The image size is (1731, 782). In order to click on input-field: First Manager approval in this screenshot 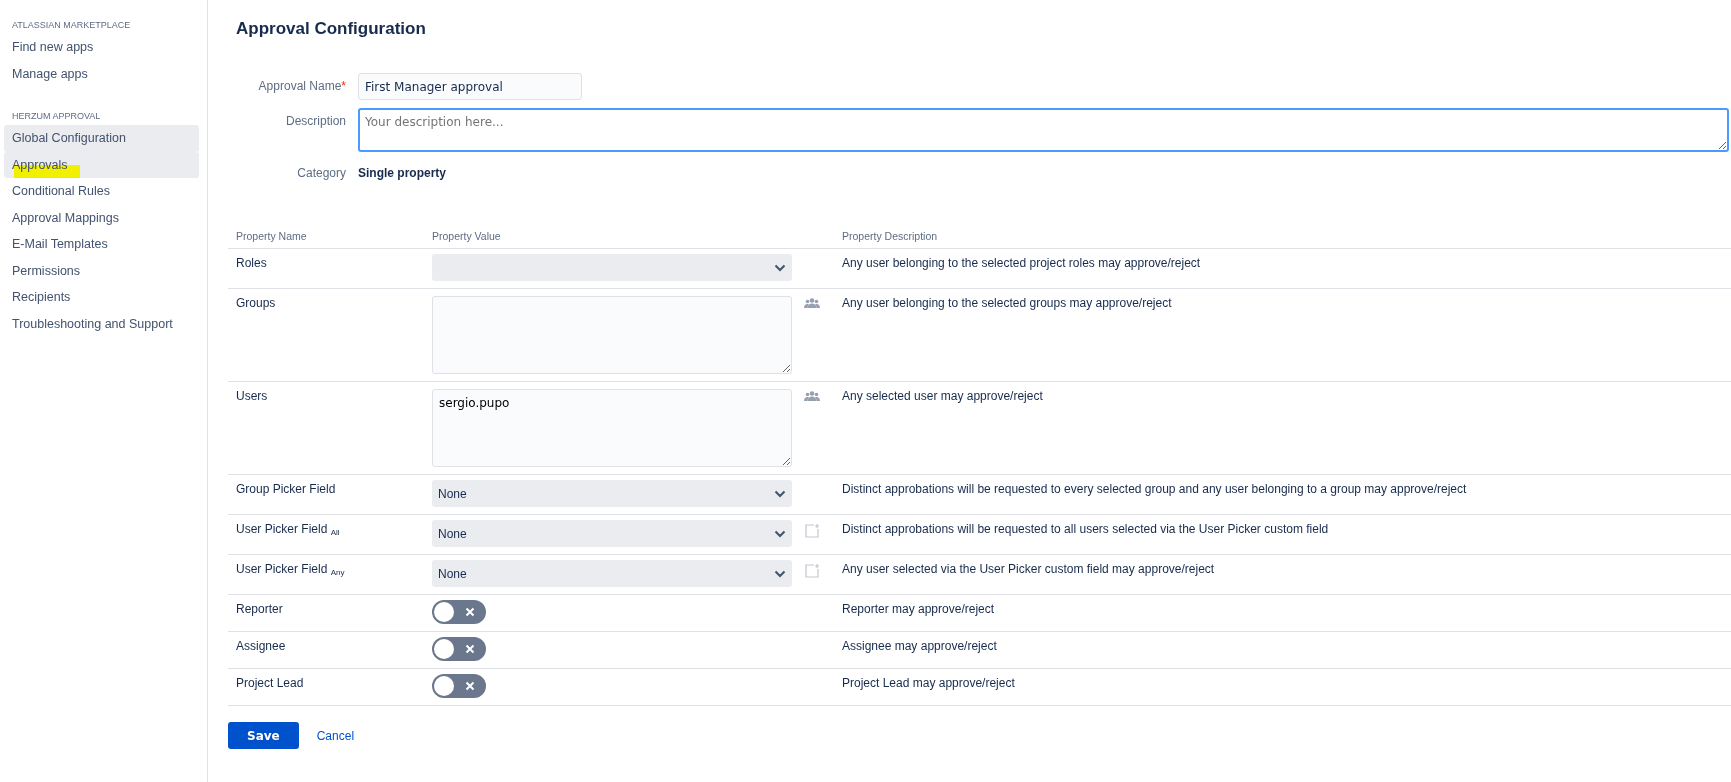, I will do `click(470, 86)`.